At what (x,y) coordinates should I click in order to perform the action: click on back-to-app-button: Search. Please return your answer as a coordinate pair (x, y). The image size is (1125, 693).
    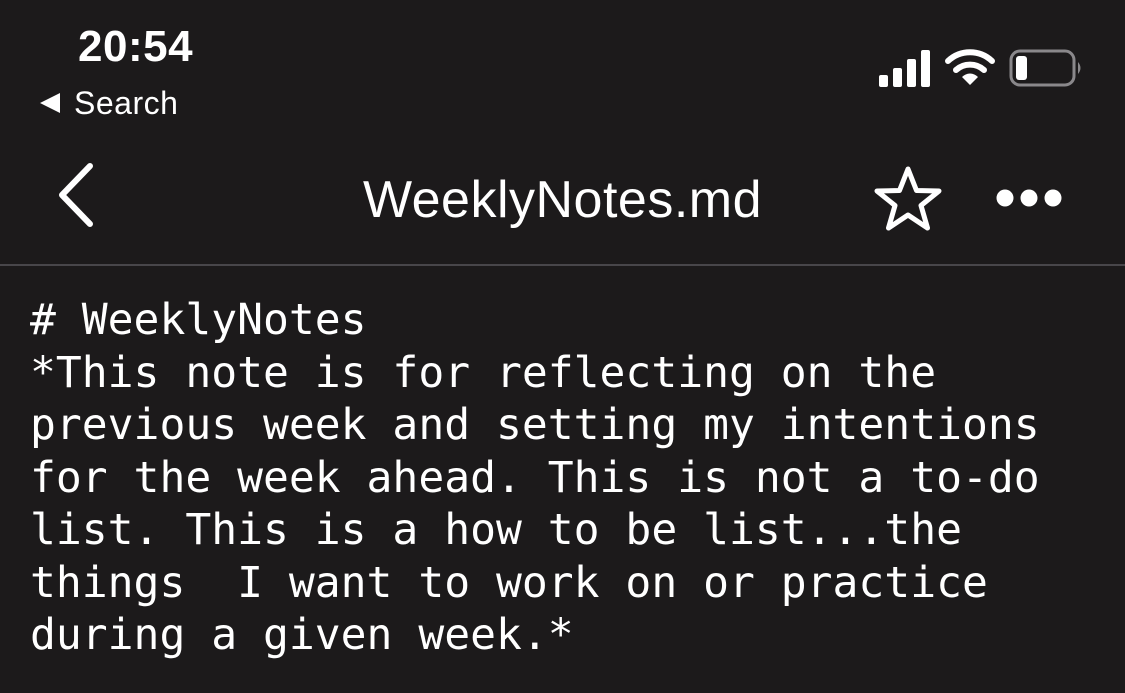
    Looking at the image, I should click on (108, 103).